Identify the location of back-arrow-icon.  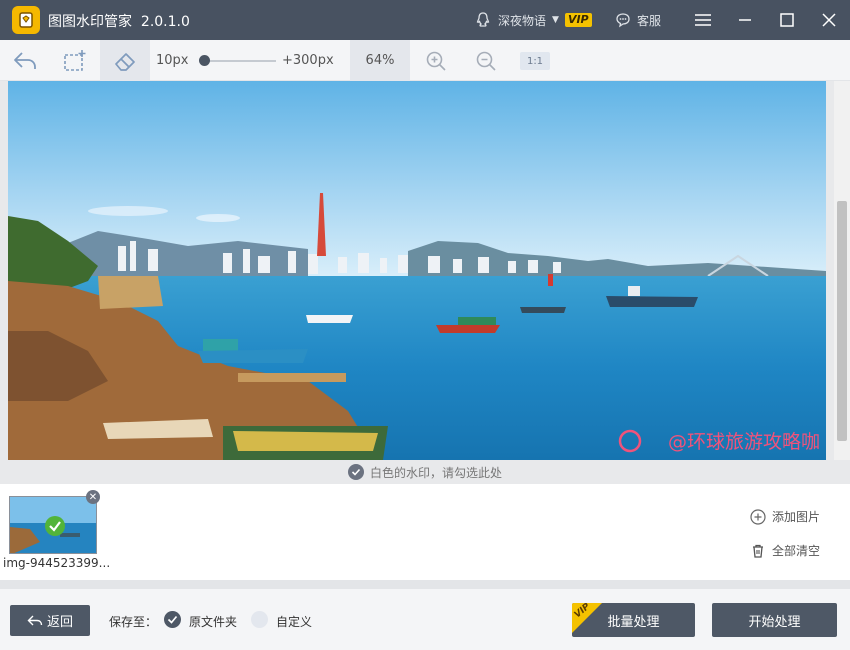
(35, 620).